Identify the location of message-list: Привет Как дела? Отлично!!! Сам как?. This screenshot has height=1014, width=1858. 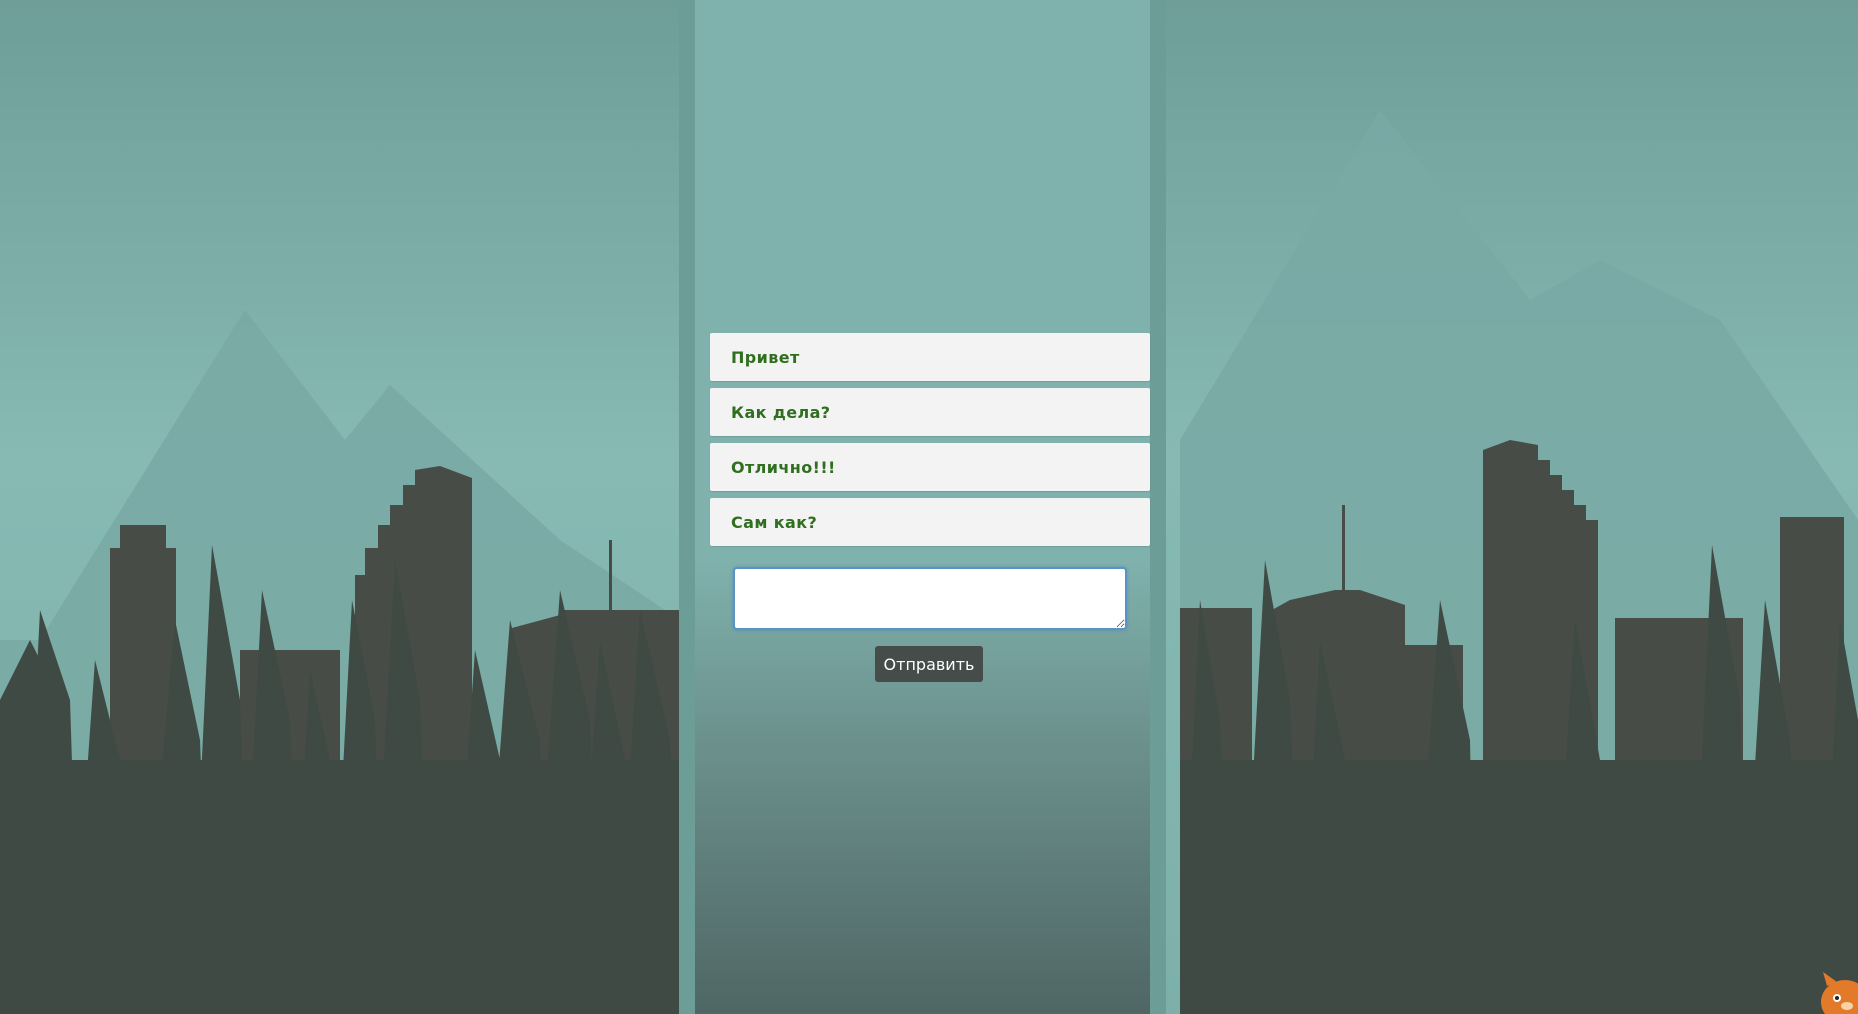
(930, 443).